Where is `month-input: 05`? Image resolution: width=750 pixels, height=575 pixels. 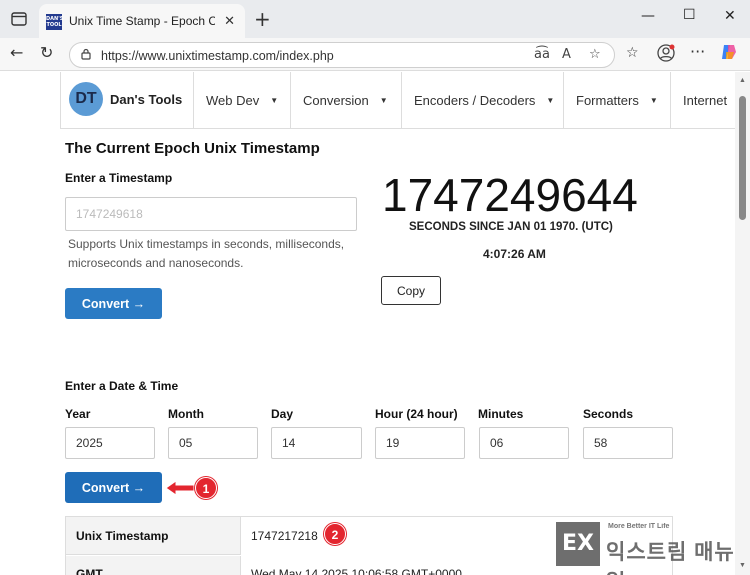 month-input: 05 is located at coordinates (213, 443).